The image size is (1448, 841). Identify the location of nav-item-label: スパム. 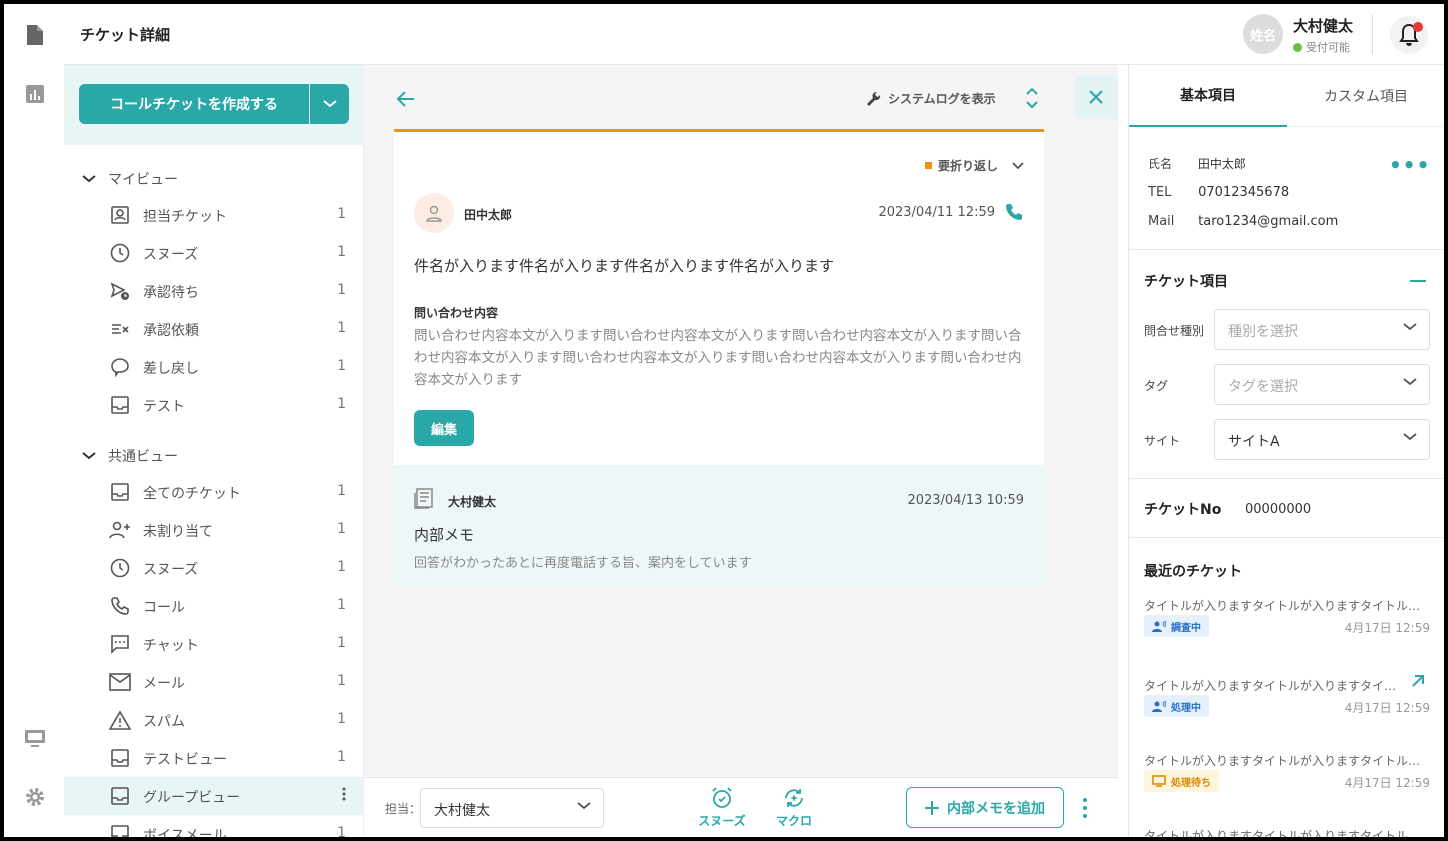
(164, 722).